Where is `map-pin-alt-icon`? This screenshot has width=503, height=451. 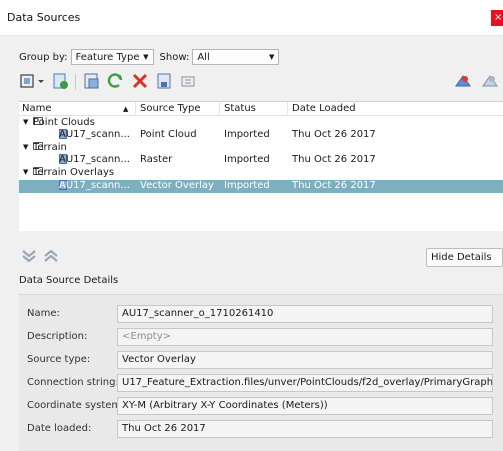
map-pin-alt-icon is located at coordinates (490, 81).